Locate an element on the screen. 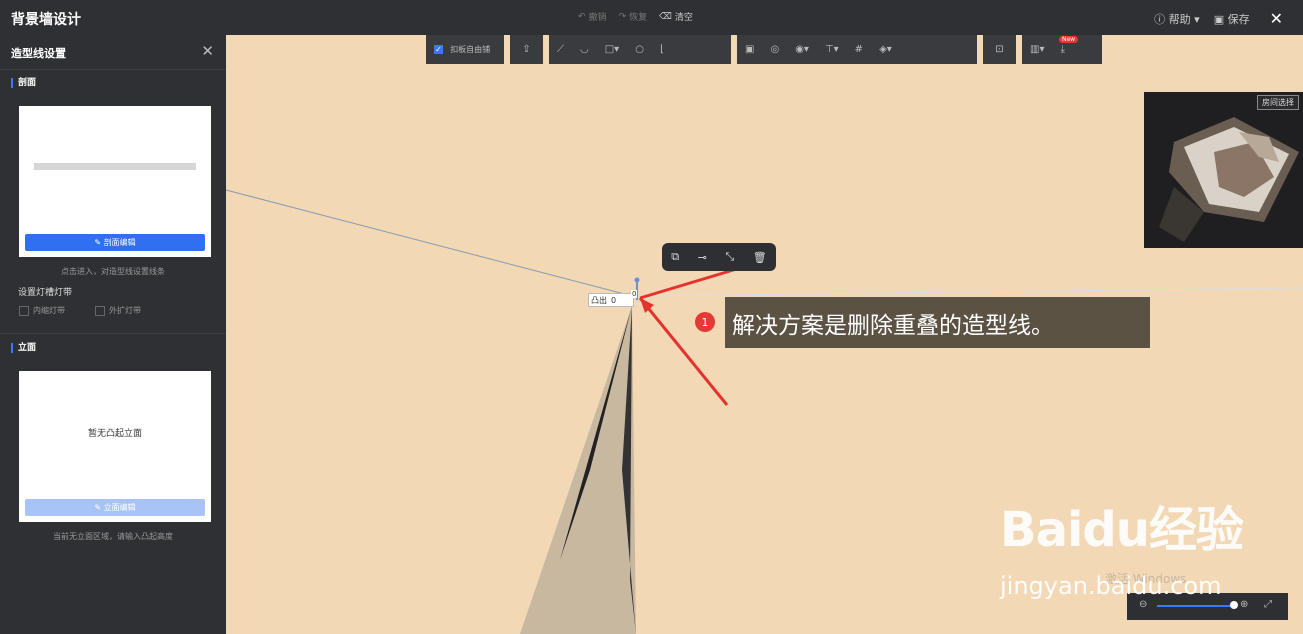 The width and height of the screenshot is (1303, 634). align-tool: ⊤▾ is located at coordinates (832, 49).